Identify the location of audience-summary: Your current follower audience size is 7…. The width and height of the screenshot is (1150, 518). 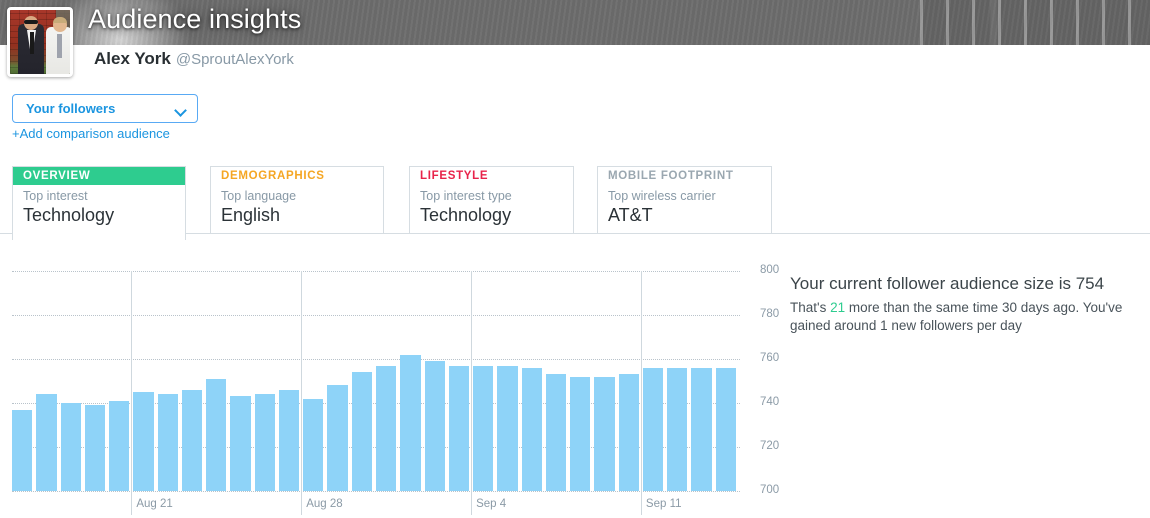
(970, 304).